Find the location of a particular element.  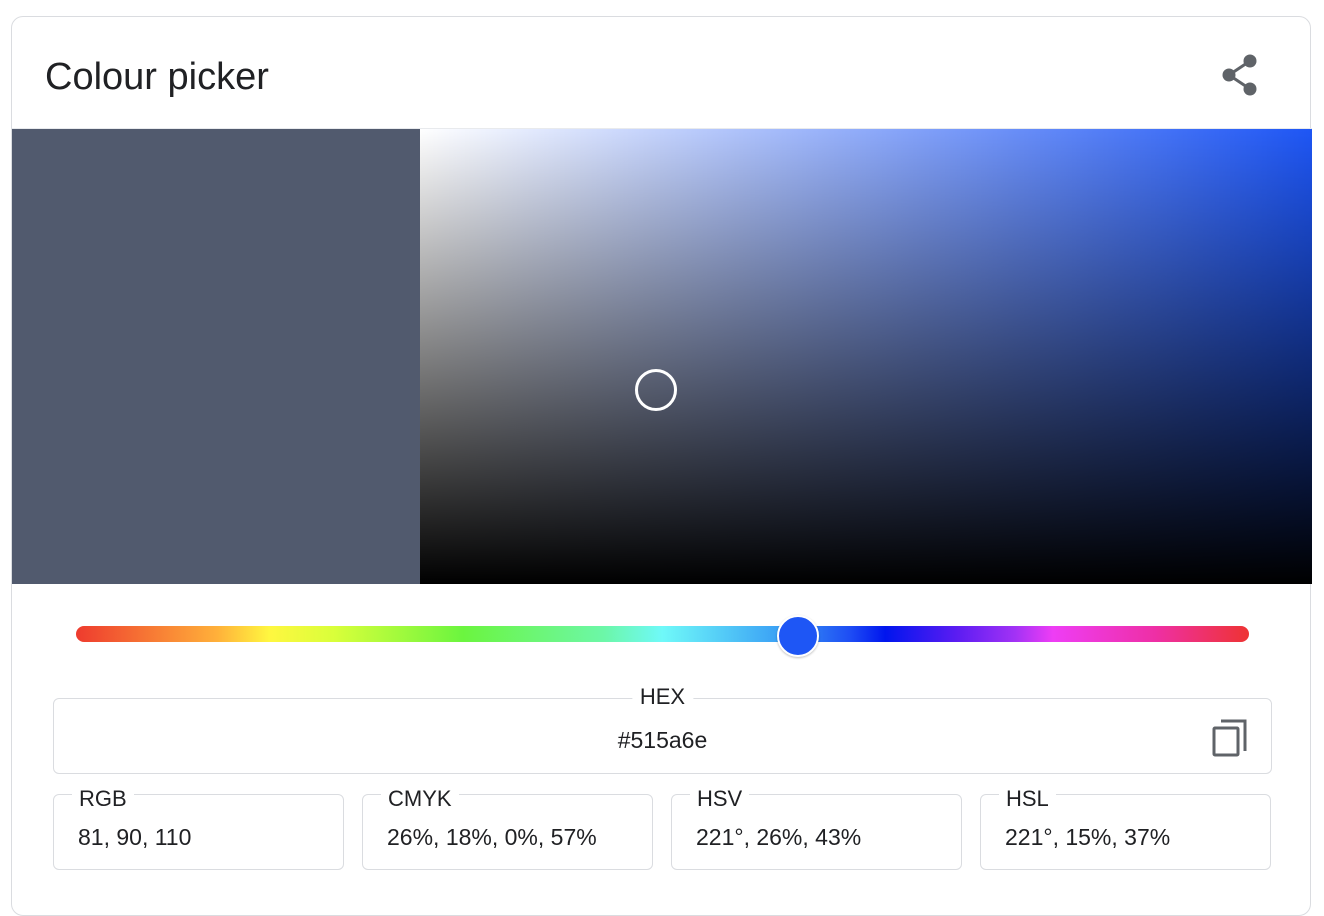

hex-label: HEX is located at coordinates (662, 697).